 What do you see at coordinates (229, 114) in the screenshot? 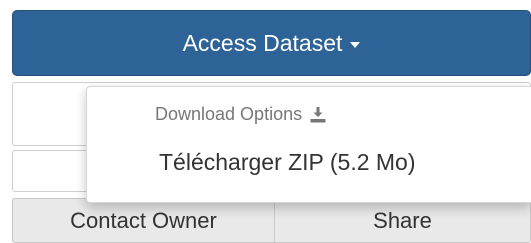
I see `dropdown-header-label: Download Options` at bounding box center [229, 114].